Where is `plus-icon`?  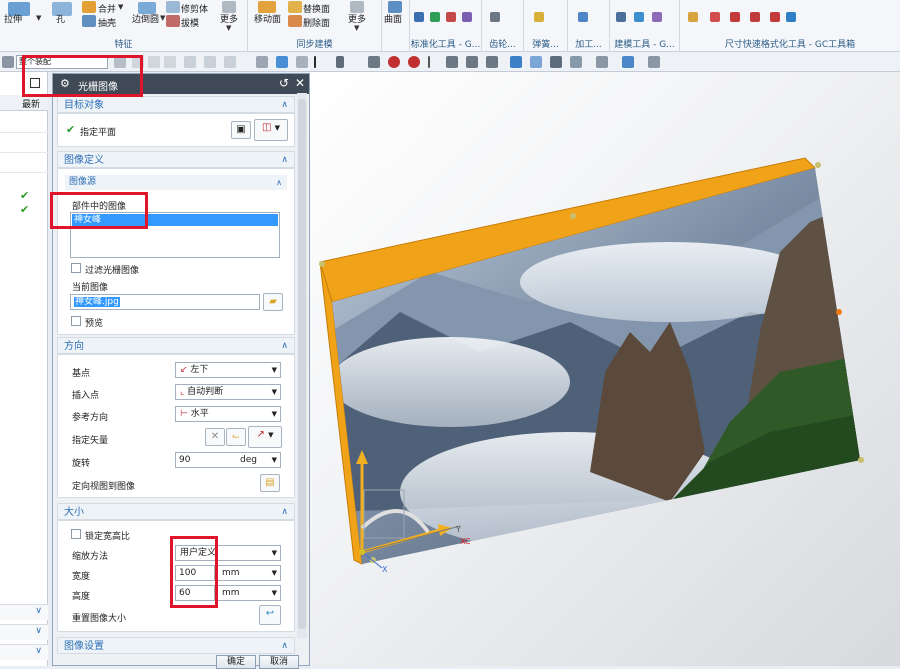
plus-icon is located at coordinates (429, 62).